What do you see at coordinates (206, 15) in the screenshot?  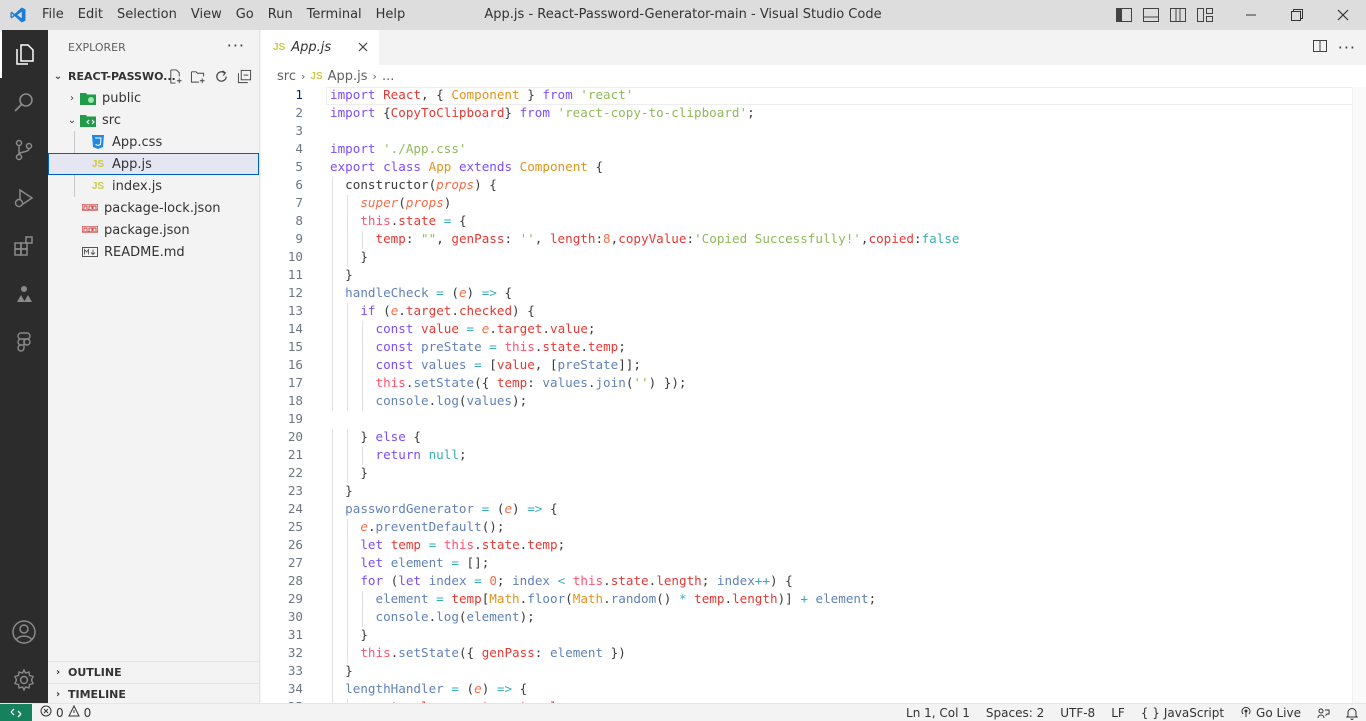 I see `menu-view: View` at bounding box center [206, 15].